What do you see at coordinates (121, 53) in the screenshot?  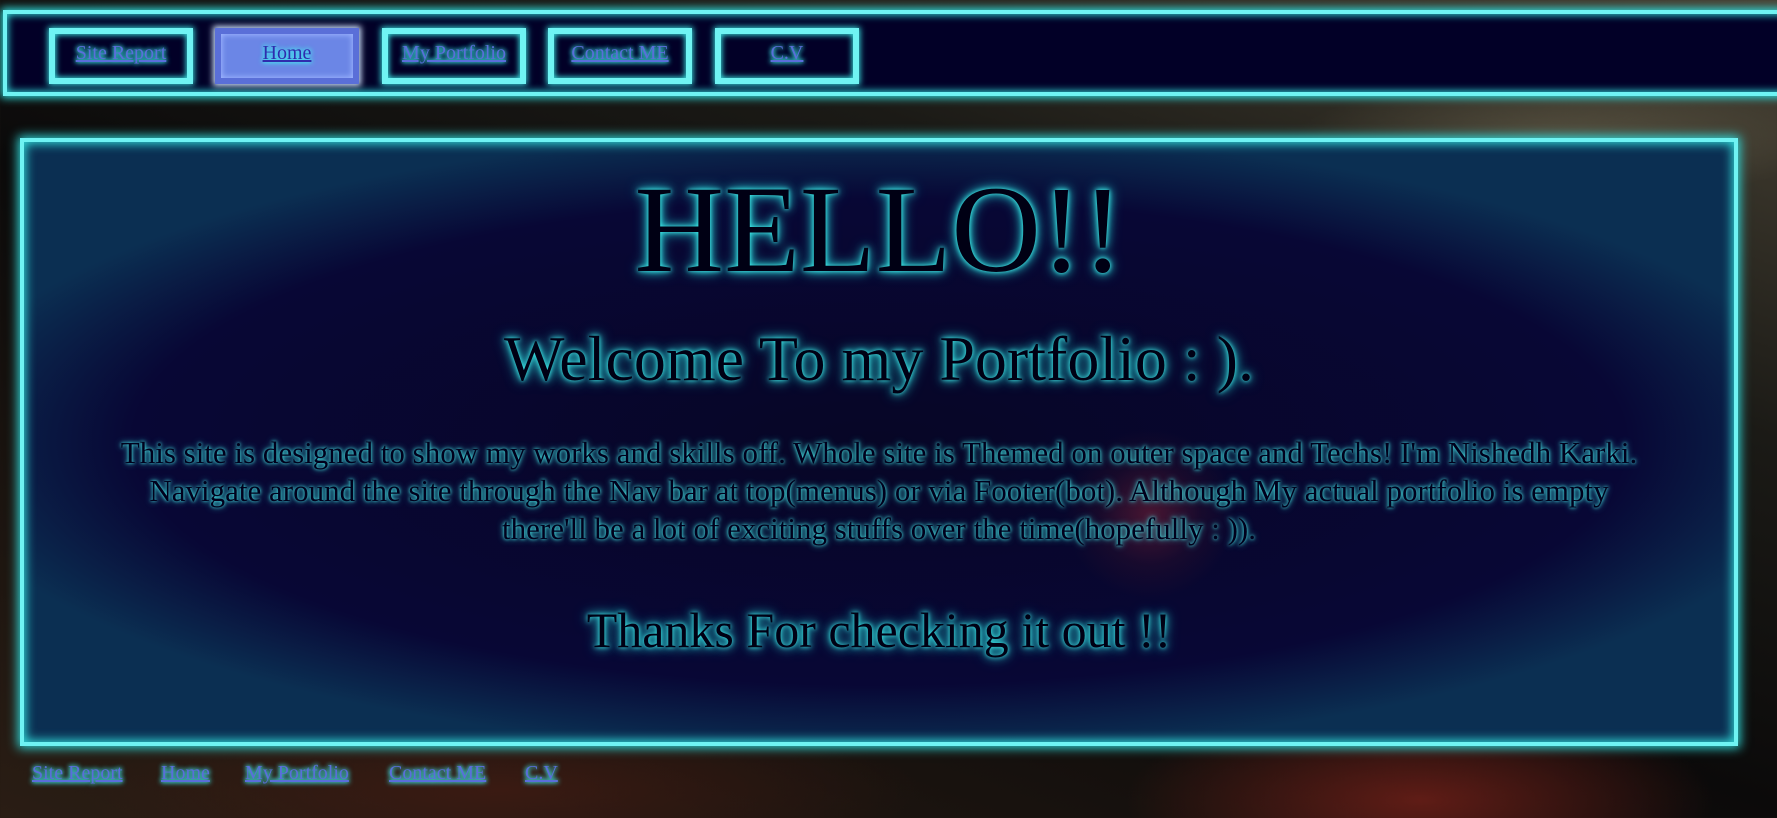 I see `nav-link-site-report: Site Report` at bounding box center [121, 53].